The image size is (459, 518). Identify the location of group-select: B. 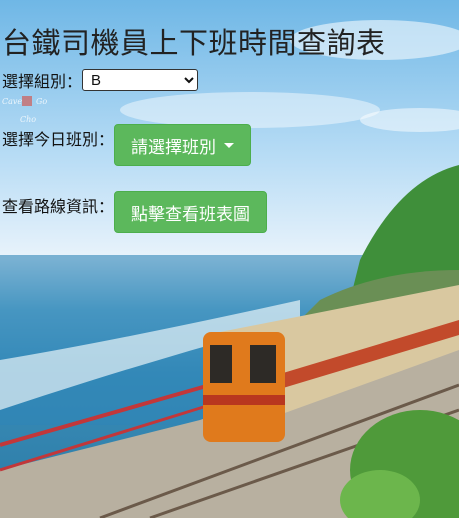
(140, 80).